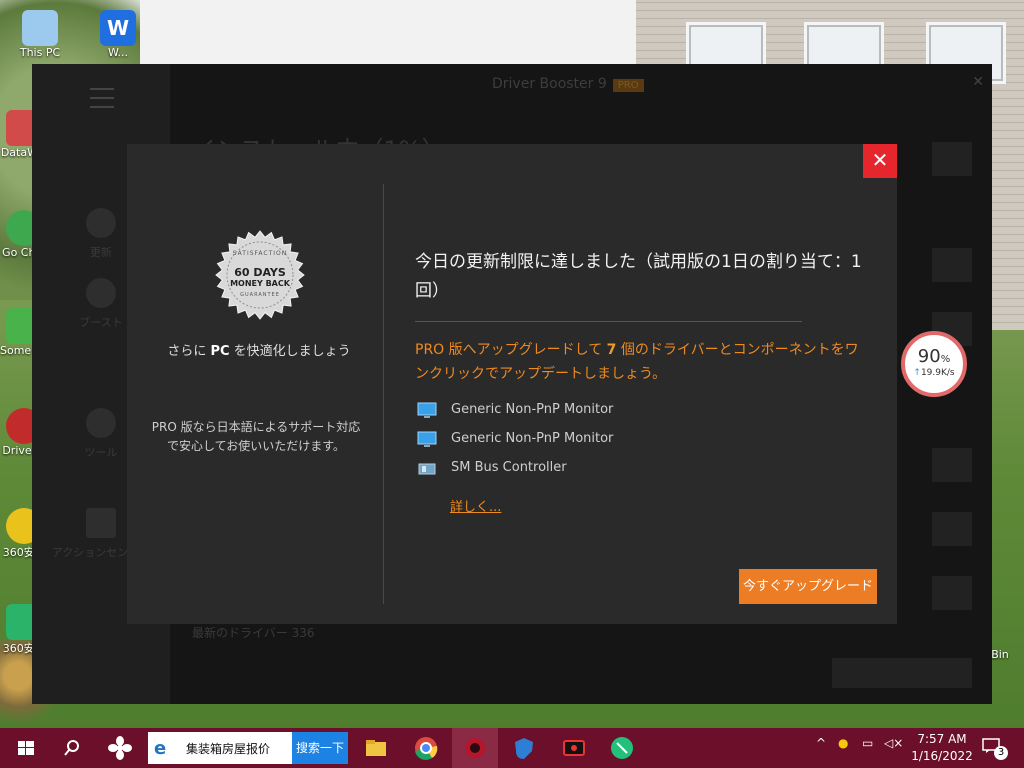 This screenshot has height=768, width=1024. I want to click on wps-office-icon: W, so click(118, 28).